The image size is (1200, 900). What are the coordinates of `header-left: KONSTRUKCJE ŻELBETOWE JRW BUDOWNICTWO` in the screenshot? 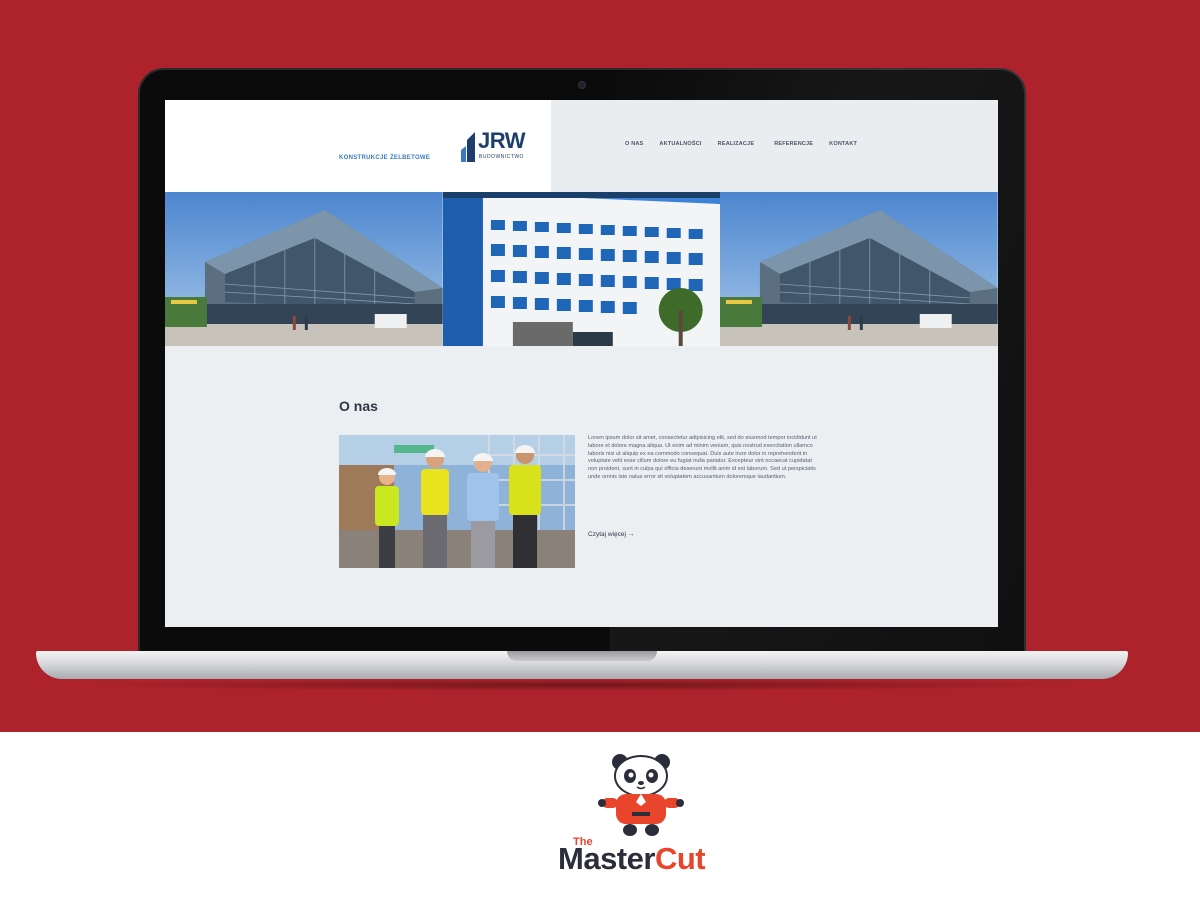 It's located at (358, 146).